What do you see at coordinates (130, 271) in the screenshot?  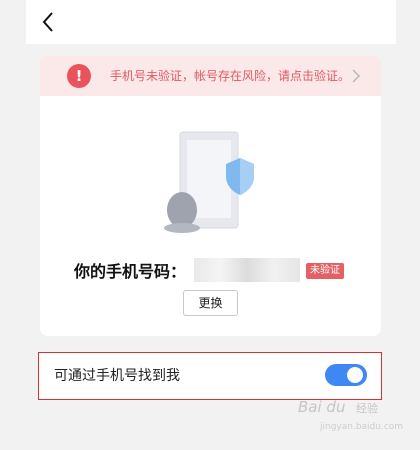 I see `phone-number-label: 你的手机号码：` at bounding box center [130, 271].